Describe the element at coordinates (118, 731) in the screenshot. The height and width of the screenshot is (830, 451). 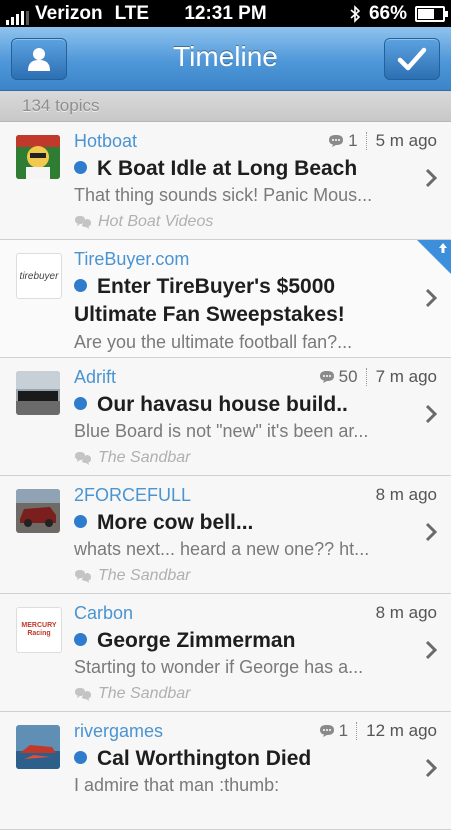
I see `topic-author: rivergames` at that location.